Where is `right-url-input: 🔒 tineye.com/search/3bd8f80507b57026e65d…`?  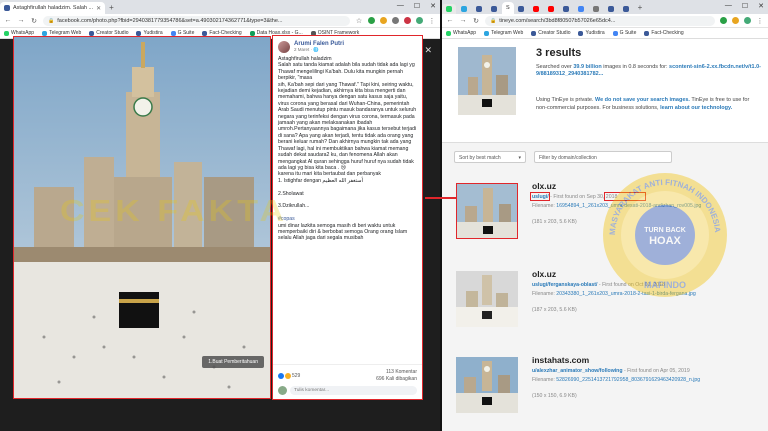
right-url-input: 🔒 tineye.com/search/3bd8f80507b57026e65d… is located at coordinates (600, 20).